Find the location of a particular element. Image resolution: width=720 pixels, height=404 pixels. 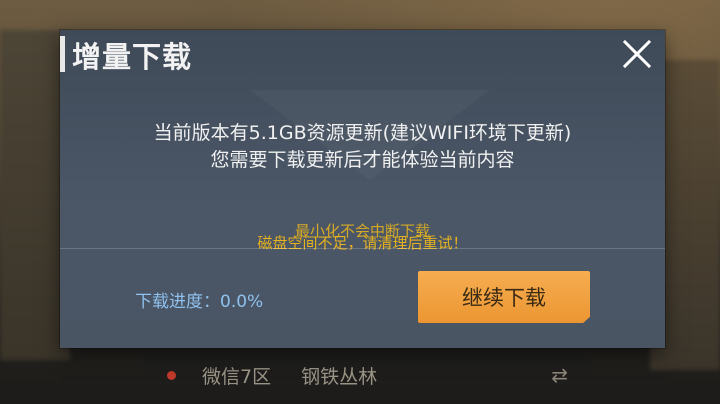

disk-space-warning: 磁盘空间不足，请清理后重试！ is located at coordinates (362, 243).